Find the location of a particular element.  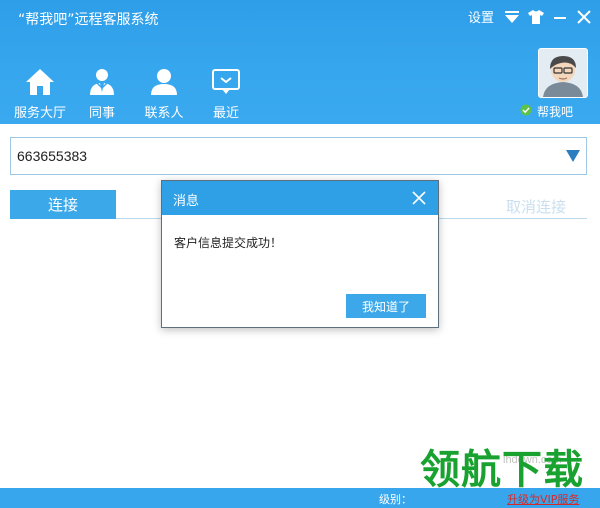

avatar is located at coordinates (563, 73).